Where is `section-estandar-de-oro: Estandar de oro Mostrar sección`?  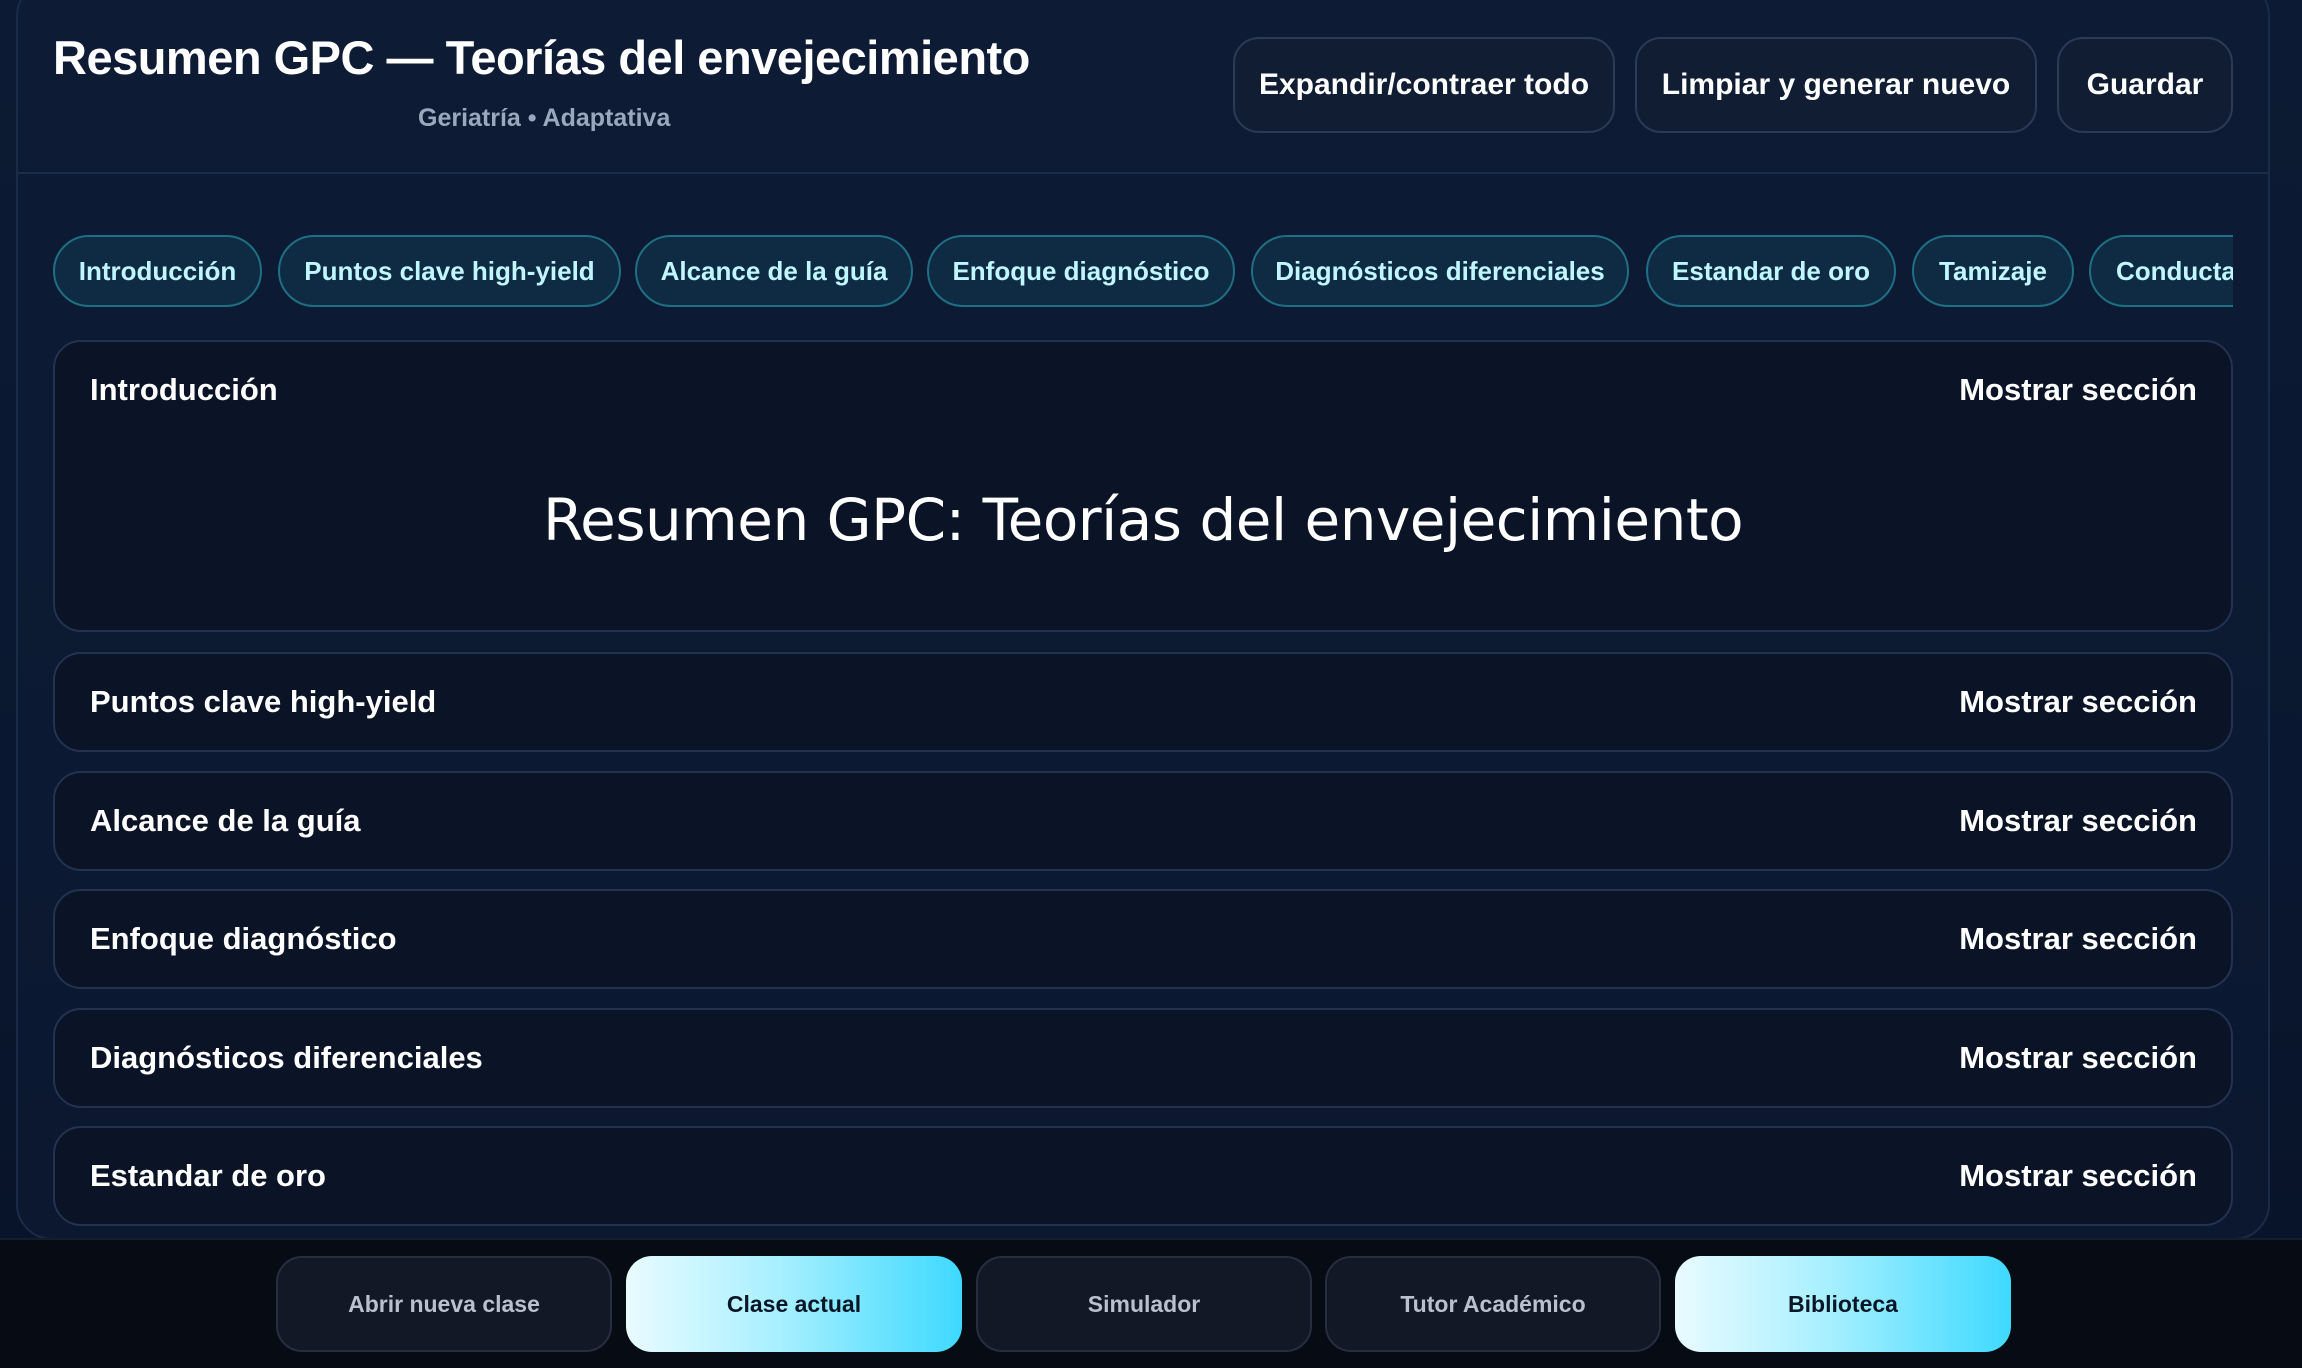 section-estandar-de-oro: Estandar de oro Mostrar sección is located at coordinates (1143, 1176).